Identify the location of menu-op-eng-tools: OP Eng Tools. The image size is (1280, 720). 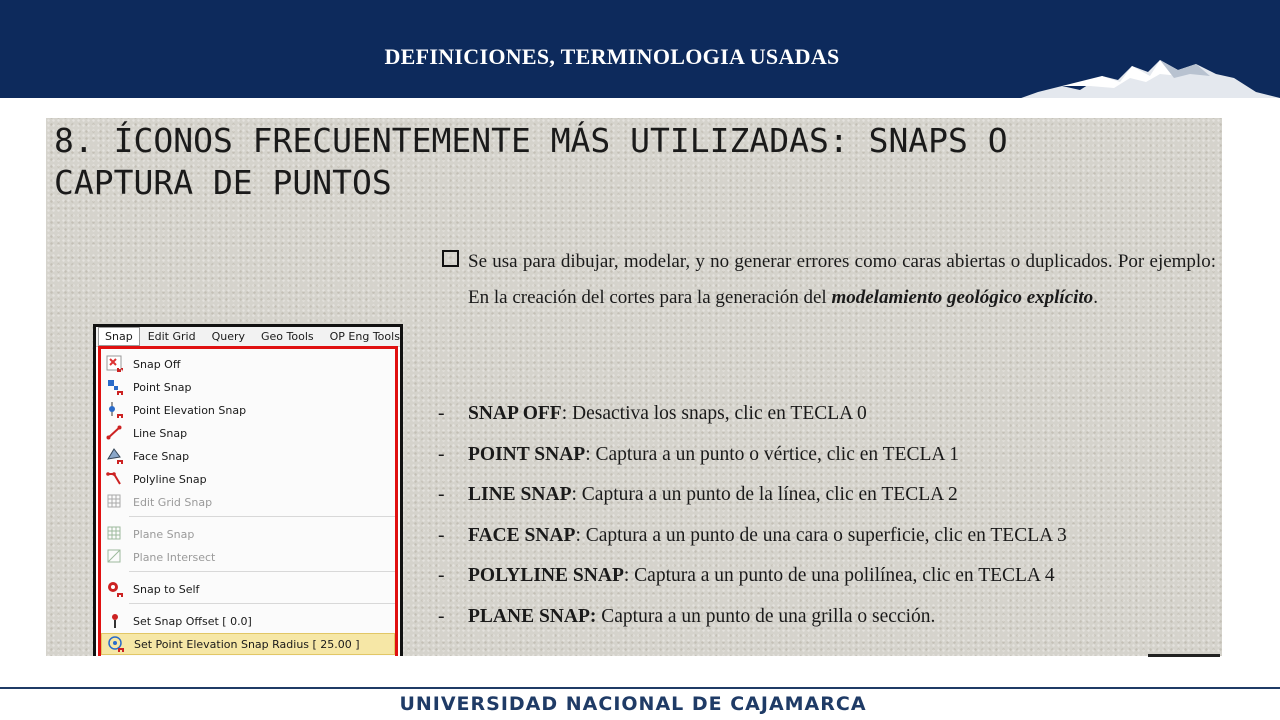
(361, 336).